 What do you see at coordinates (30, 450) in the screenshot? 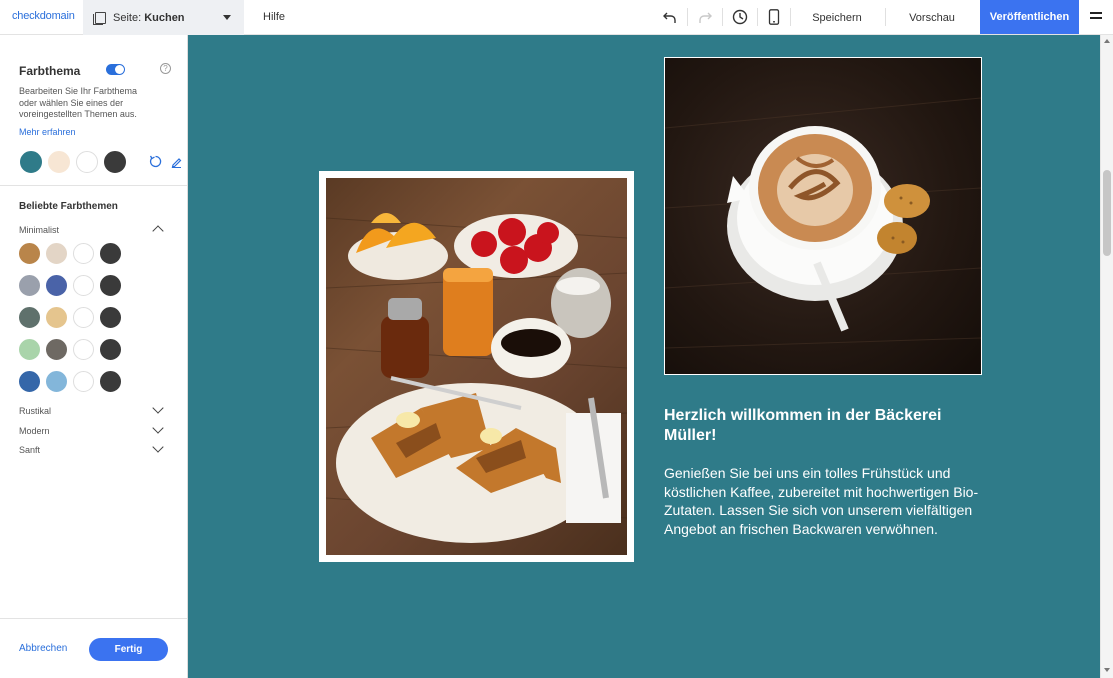
I see `theme-group-label: Sanft` at bounding box center [30, 450].